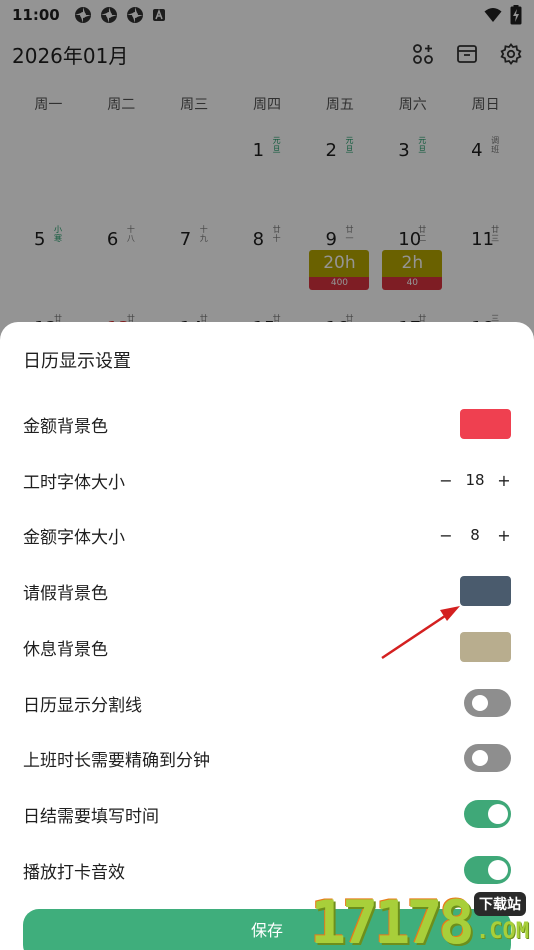 This screenshot has height=950, width=534. Describe the element at coordinates (74, 482) in the screenshot. I see `setting-label: 工时字体大小` at that location.